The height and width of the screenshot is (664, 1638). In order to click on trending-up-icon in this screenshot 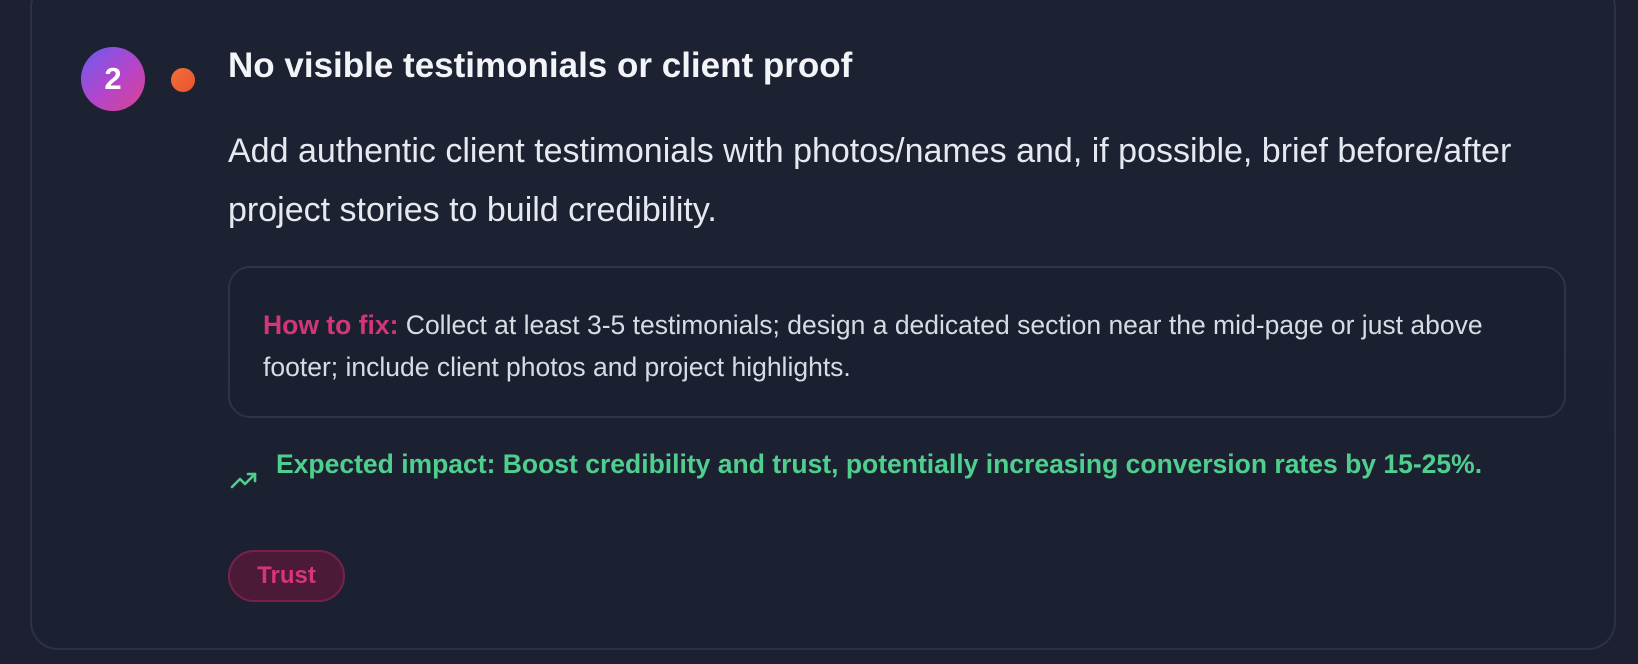, I will do `click(243, 480)`.